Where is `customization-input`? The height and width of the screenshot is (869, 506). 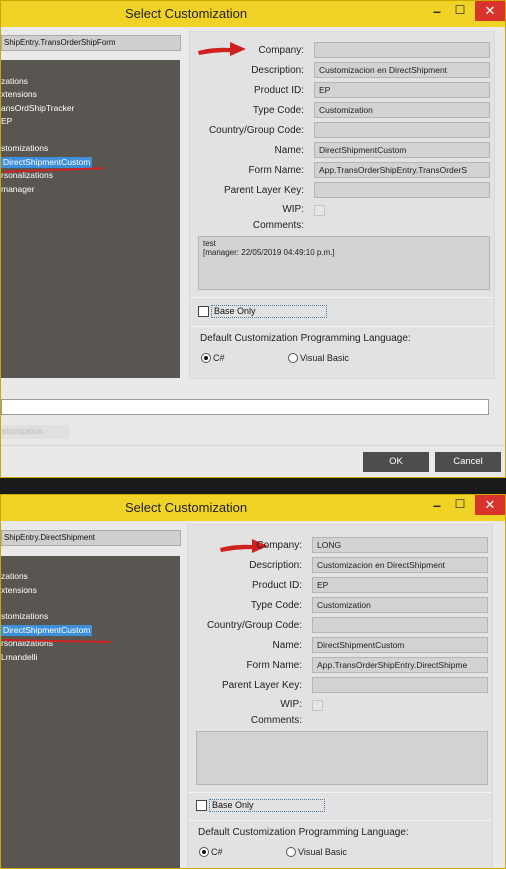 customization-input is located at coordinates (245, 407).